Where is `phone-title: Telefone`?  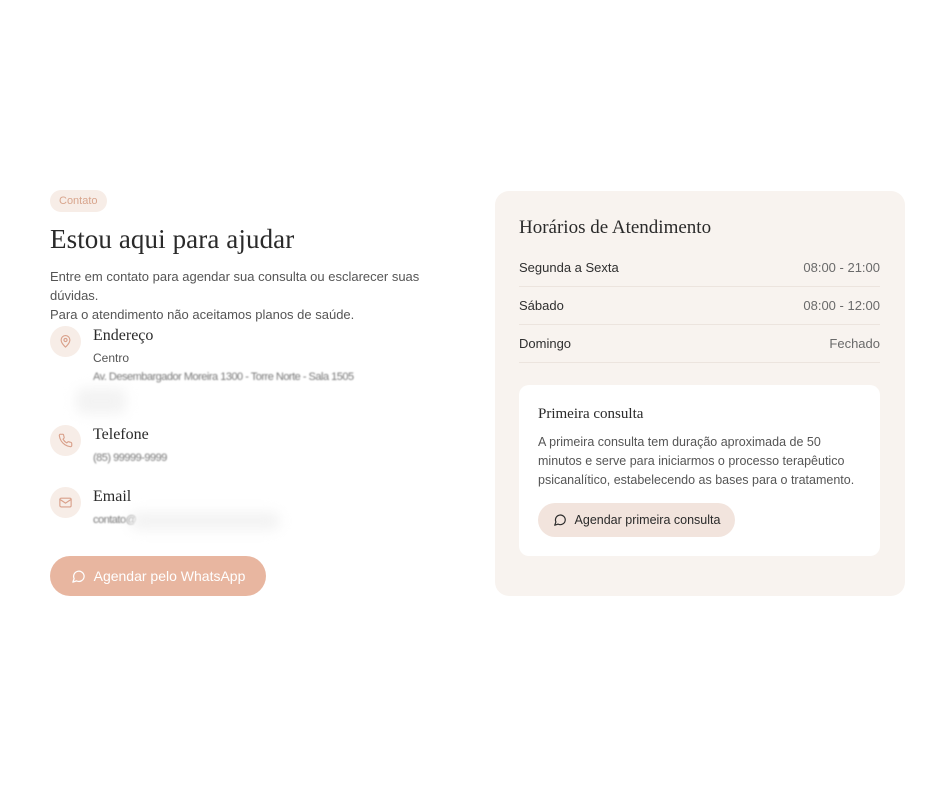
phone-title: Telefone is located at coordinates (121, 434).